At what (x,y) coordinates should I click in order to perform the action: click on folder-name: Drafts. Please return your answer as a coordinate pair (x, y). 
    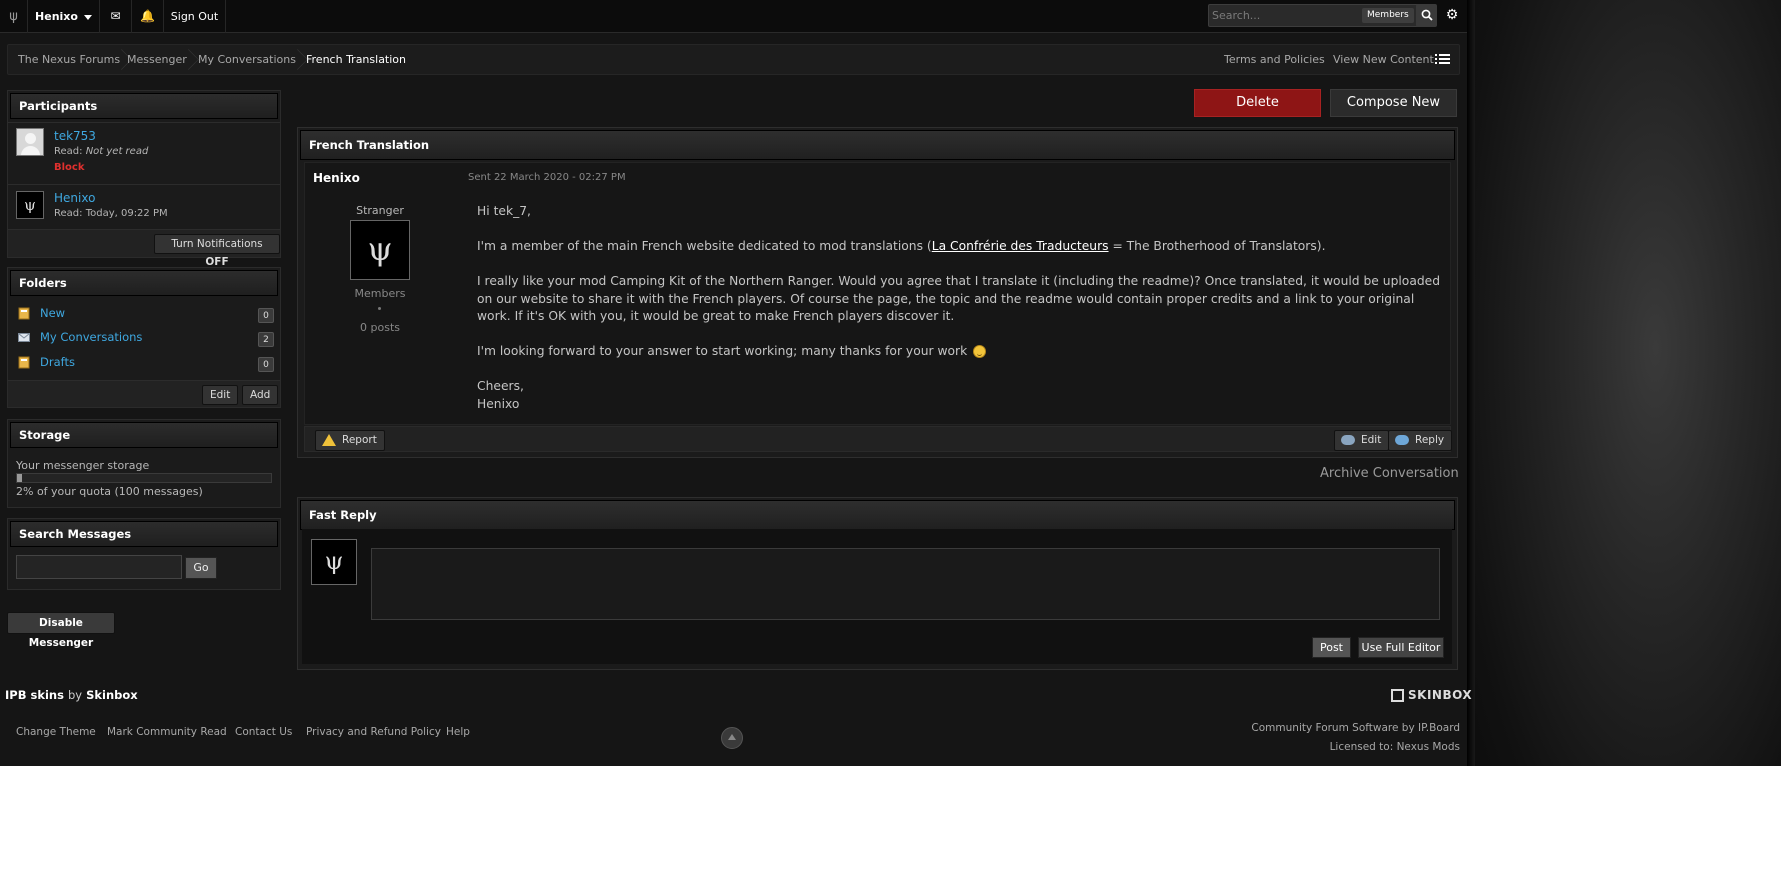
    Looking at the image, I should click on (57, 362).